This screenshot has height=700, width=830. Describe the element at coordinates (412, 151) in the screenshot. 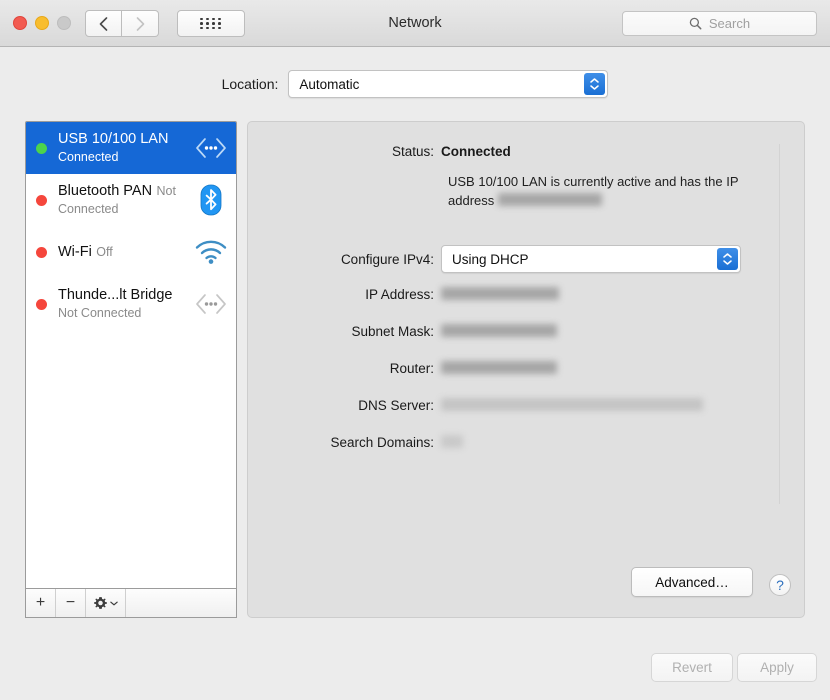

I see `status-label: Status:` at that location.